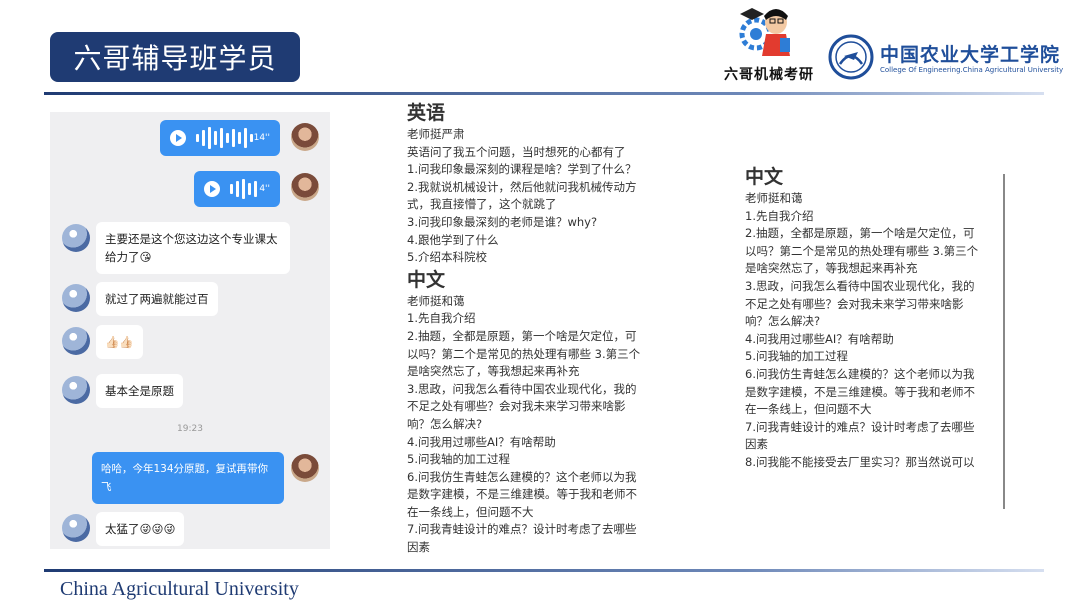 This screenshot has width=1080, height=608. Describe the element at coordinates (769, 75) in the screenshot. I see `mascot-caption: 六哥机械考研` at that location.